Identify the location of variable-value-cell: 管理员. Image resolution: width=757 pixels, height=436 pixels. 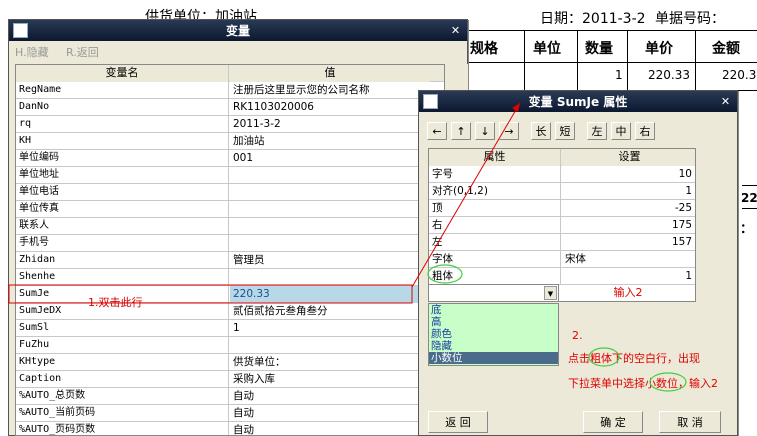
(249, 260).